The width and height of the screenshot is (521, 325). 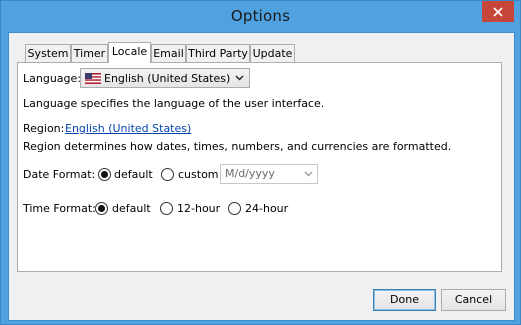 I want to click on date-default-radio, so click(x=104, y=174).